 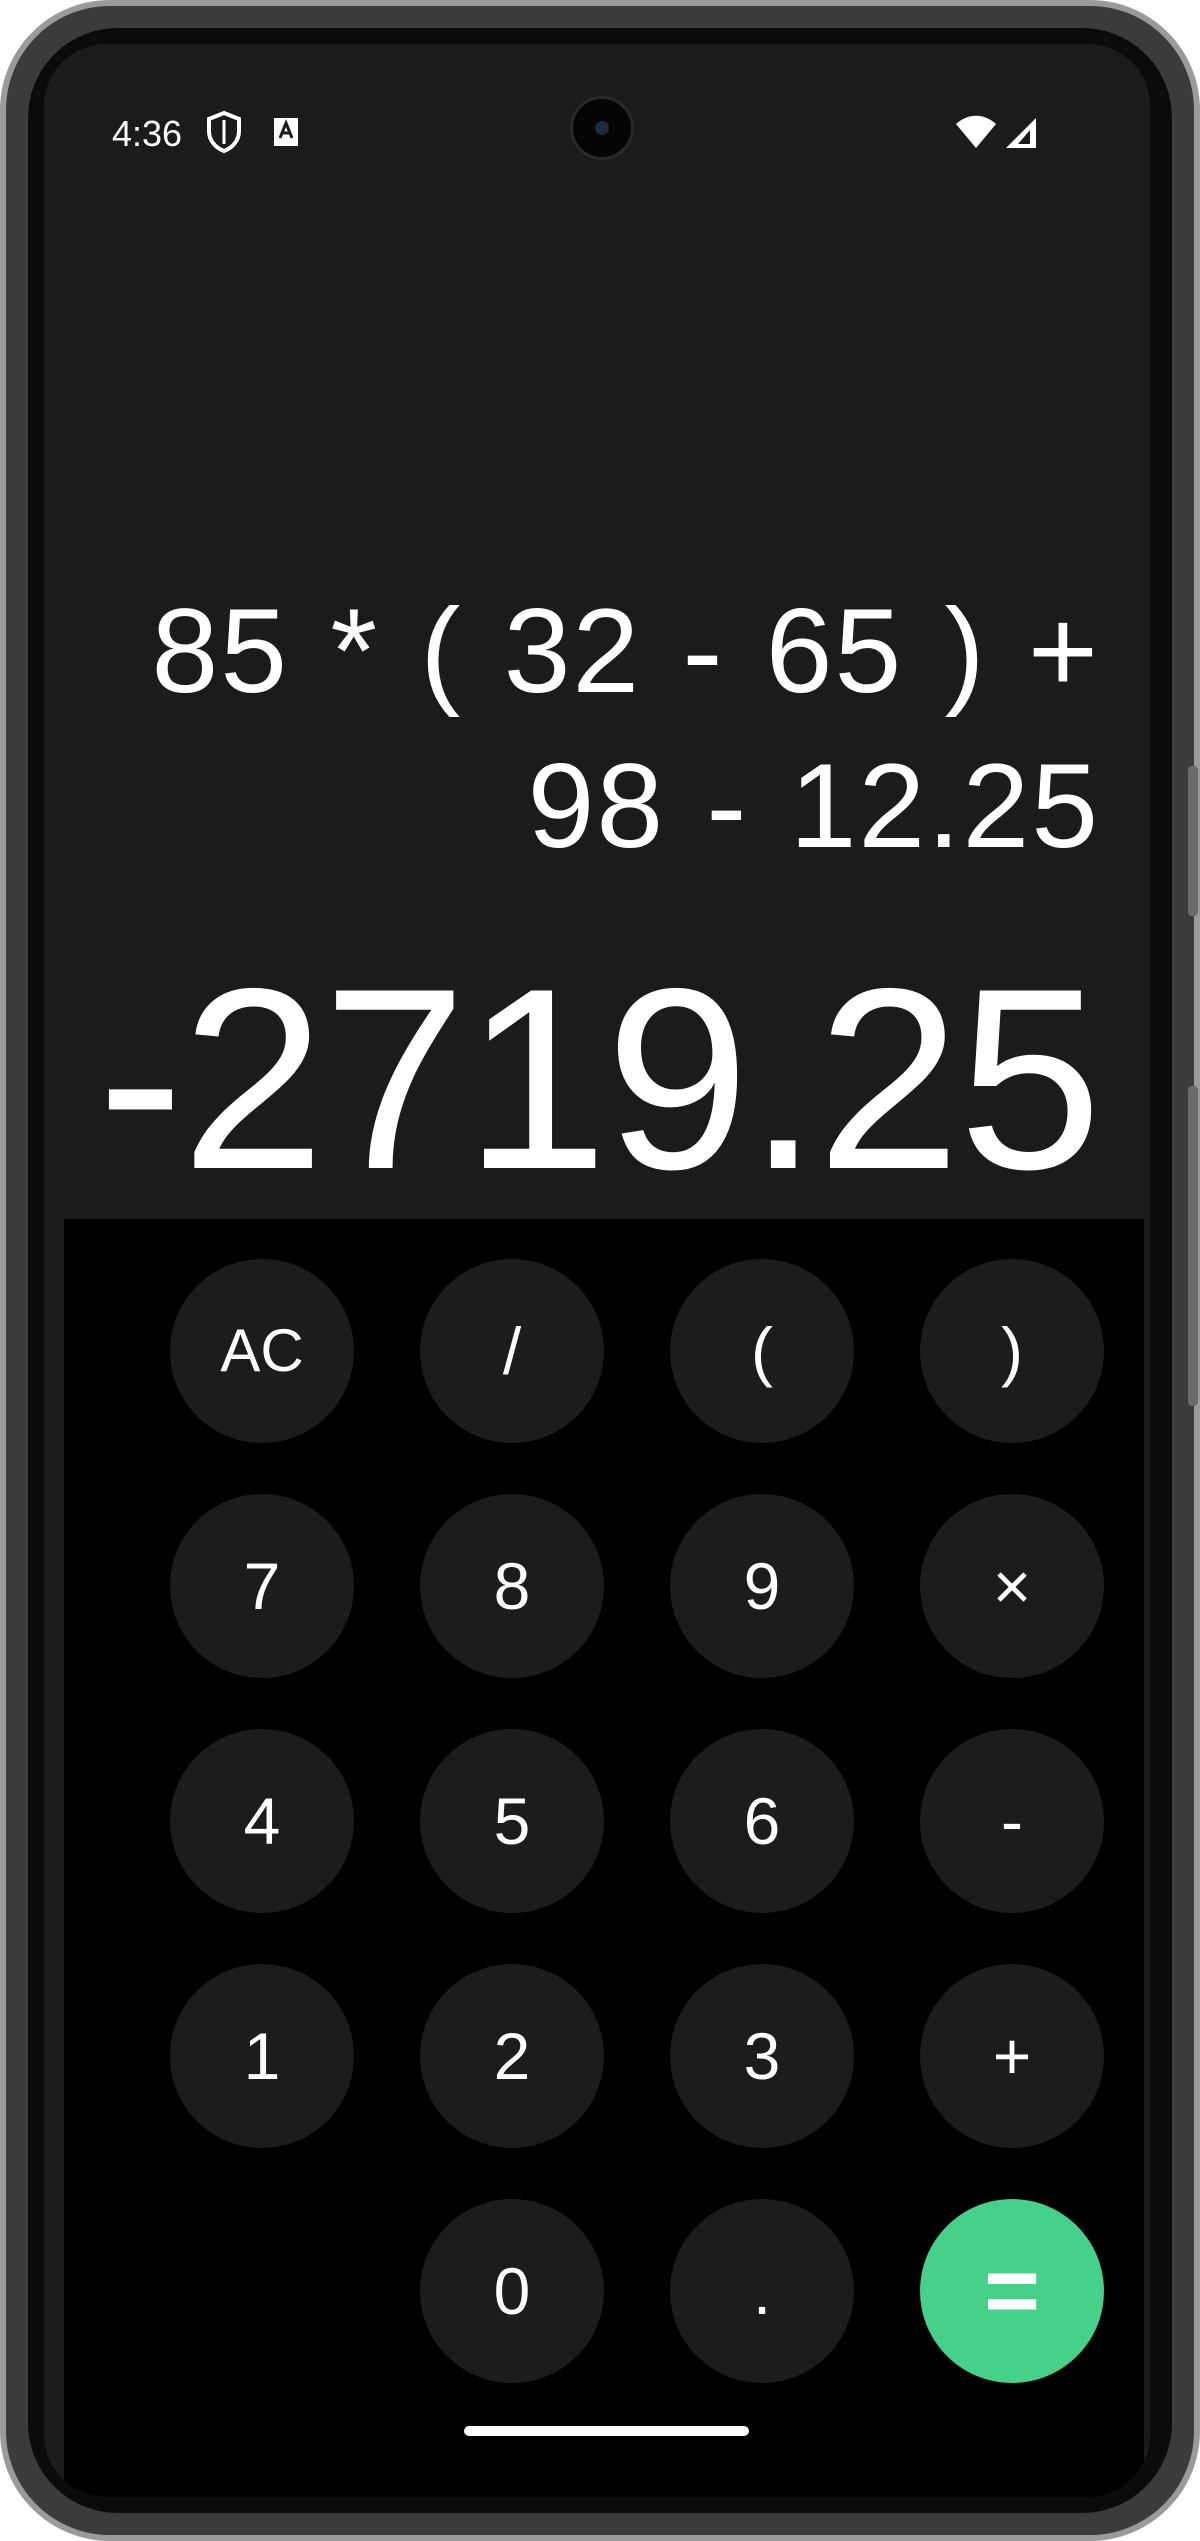 What do you see at coordinates (1012, 1586) in the screenshot?
I see `multiply-button: ×` at bounding box center [1012, 1586].